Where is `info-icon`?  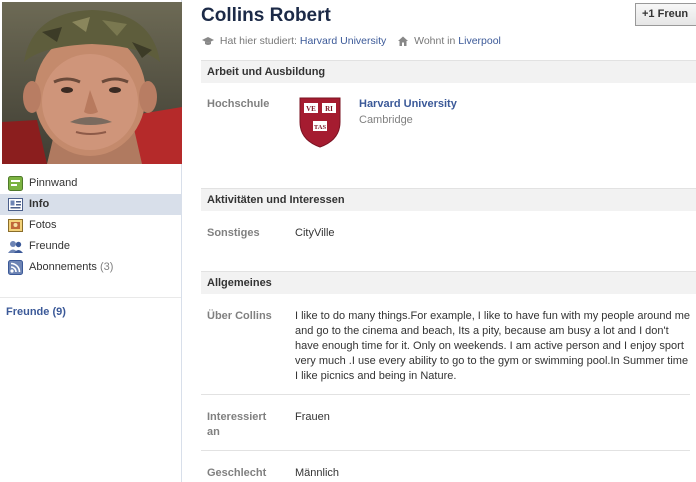
info-icon is located at coordinates (15, 204).